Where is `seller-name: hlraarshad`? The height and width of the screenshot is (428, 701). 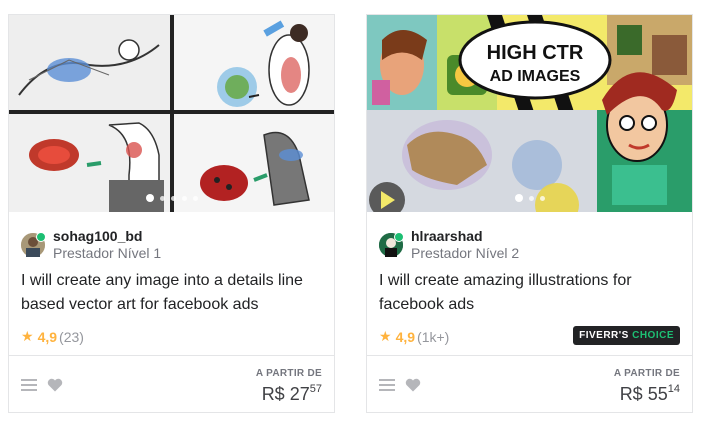 seller-name: hlraarshad is located at coordinates (465, 236).